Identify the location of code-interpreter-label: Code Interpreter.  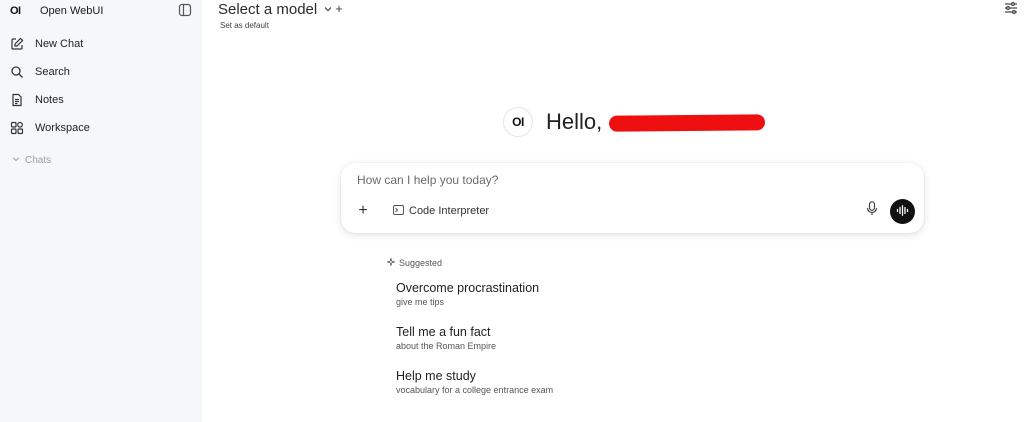
(449, 211).